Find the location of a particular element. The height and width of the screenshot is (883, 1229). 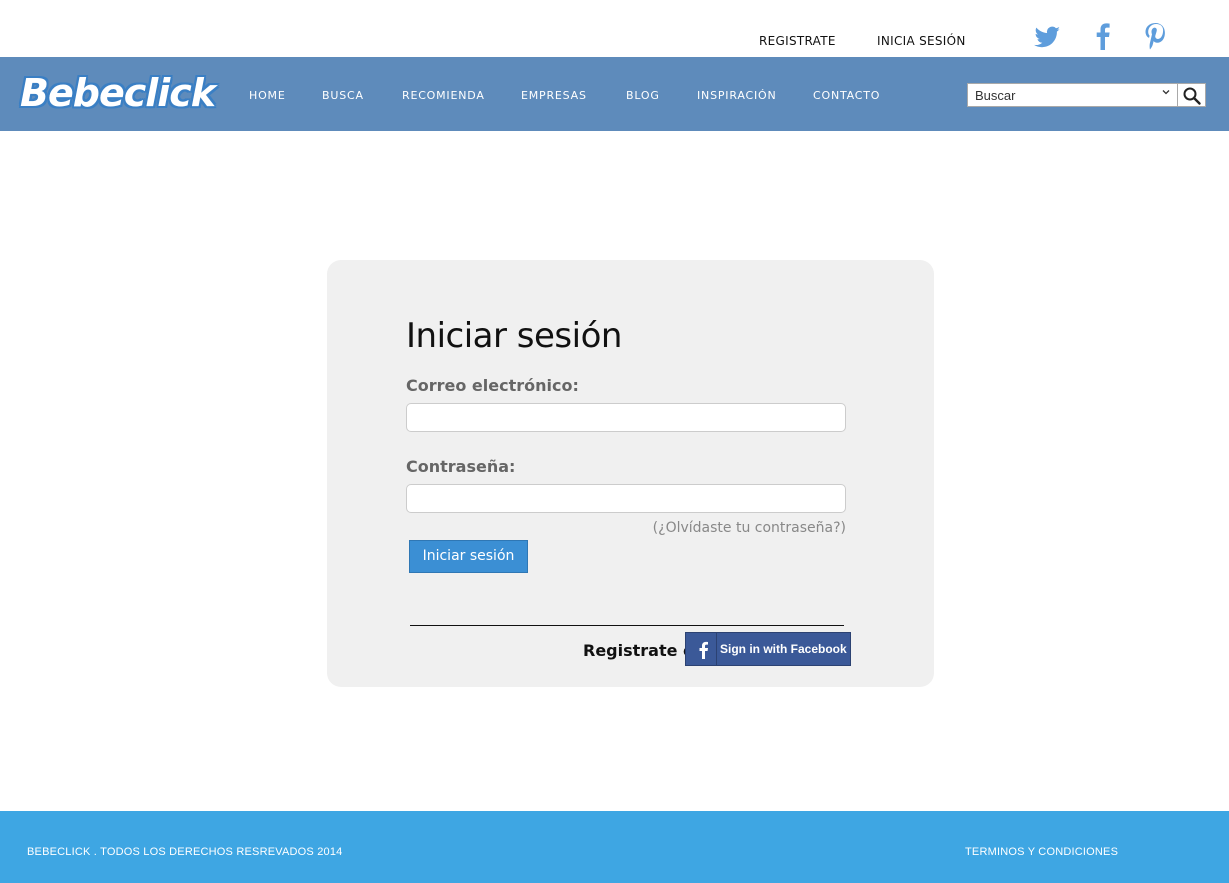

facebook-button-separator is located at coordinates (716, 649).